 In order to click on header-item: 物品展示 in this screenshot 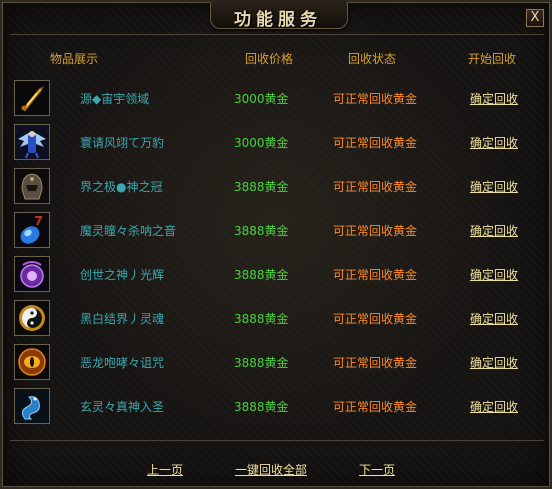, I will do `click(74, 59)`.